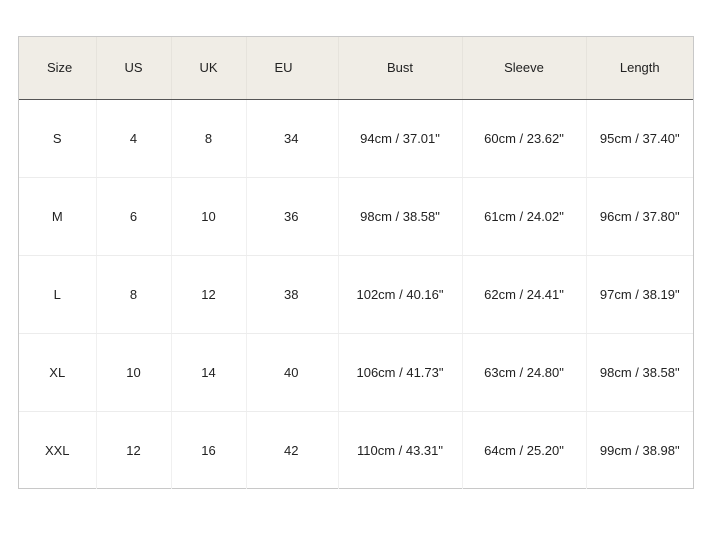  Describe the element at coordinates (524, 372) in the screenshot. I see `cell-sleeve: 63cm / 24.80"` at that location.